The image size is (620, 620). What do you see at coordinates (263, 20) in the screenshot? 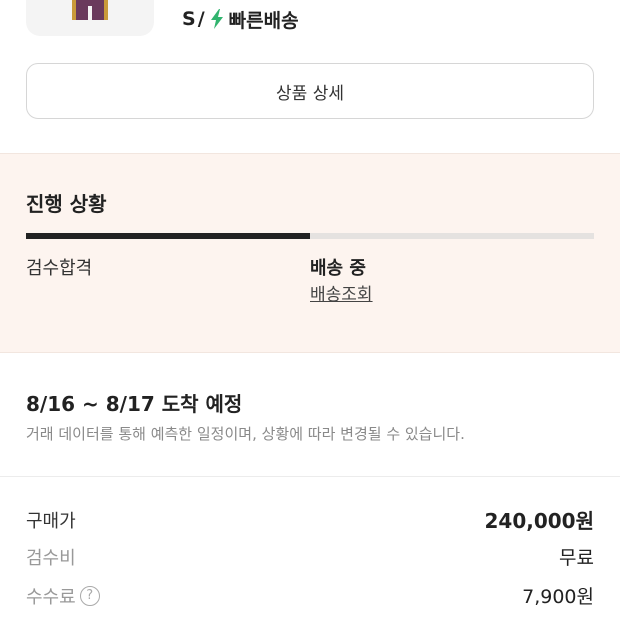
I see `delivery-type: 빠른배송` at bounding box center [263, 20].